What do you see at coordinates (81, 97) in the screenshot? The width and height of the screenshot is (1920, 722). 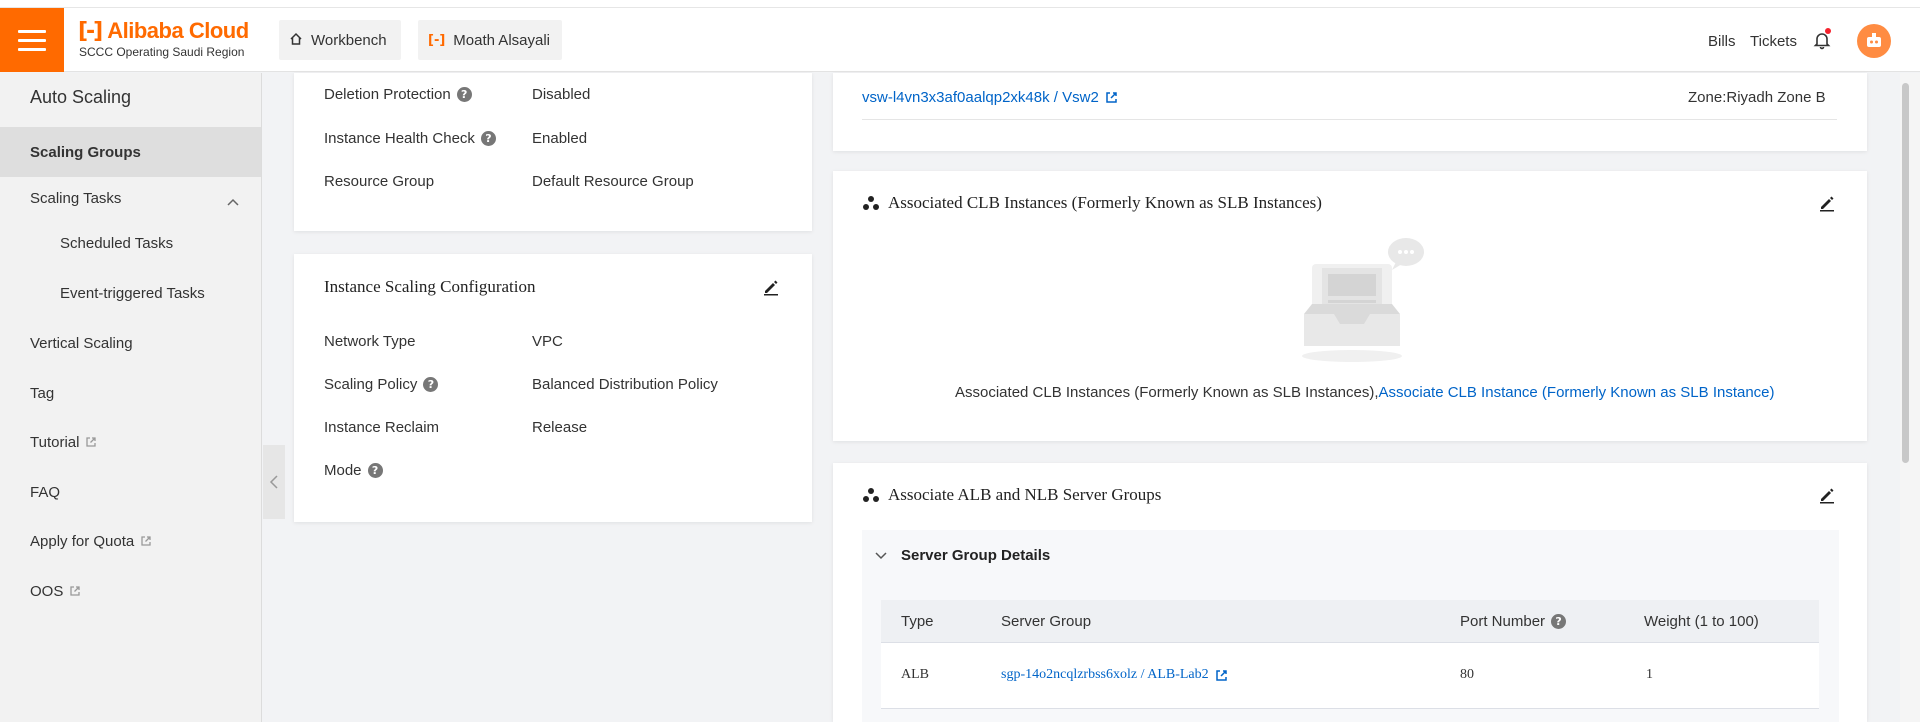 I see `sidebar-title: Auto Scaling` at bounding box center [81, 97].